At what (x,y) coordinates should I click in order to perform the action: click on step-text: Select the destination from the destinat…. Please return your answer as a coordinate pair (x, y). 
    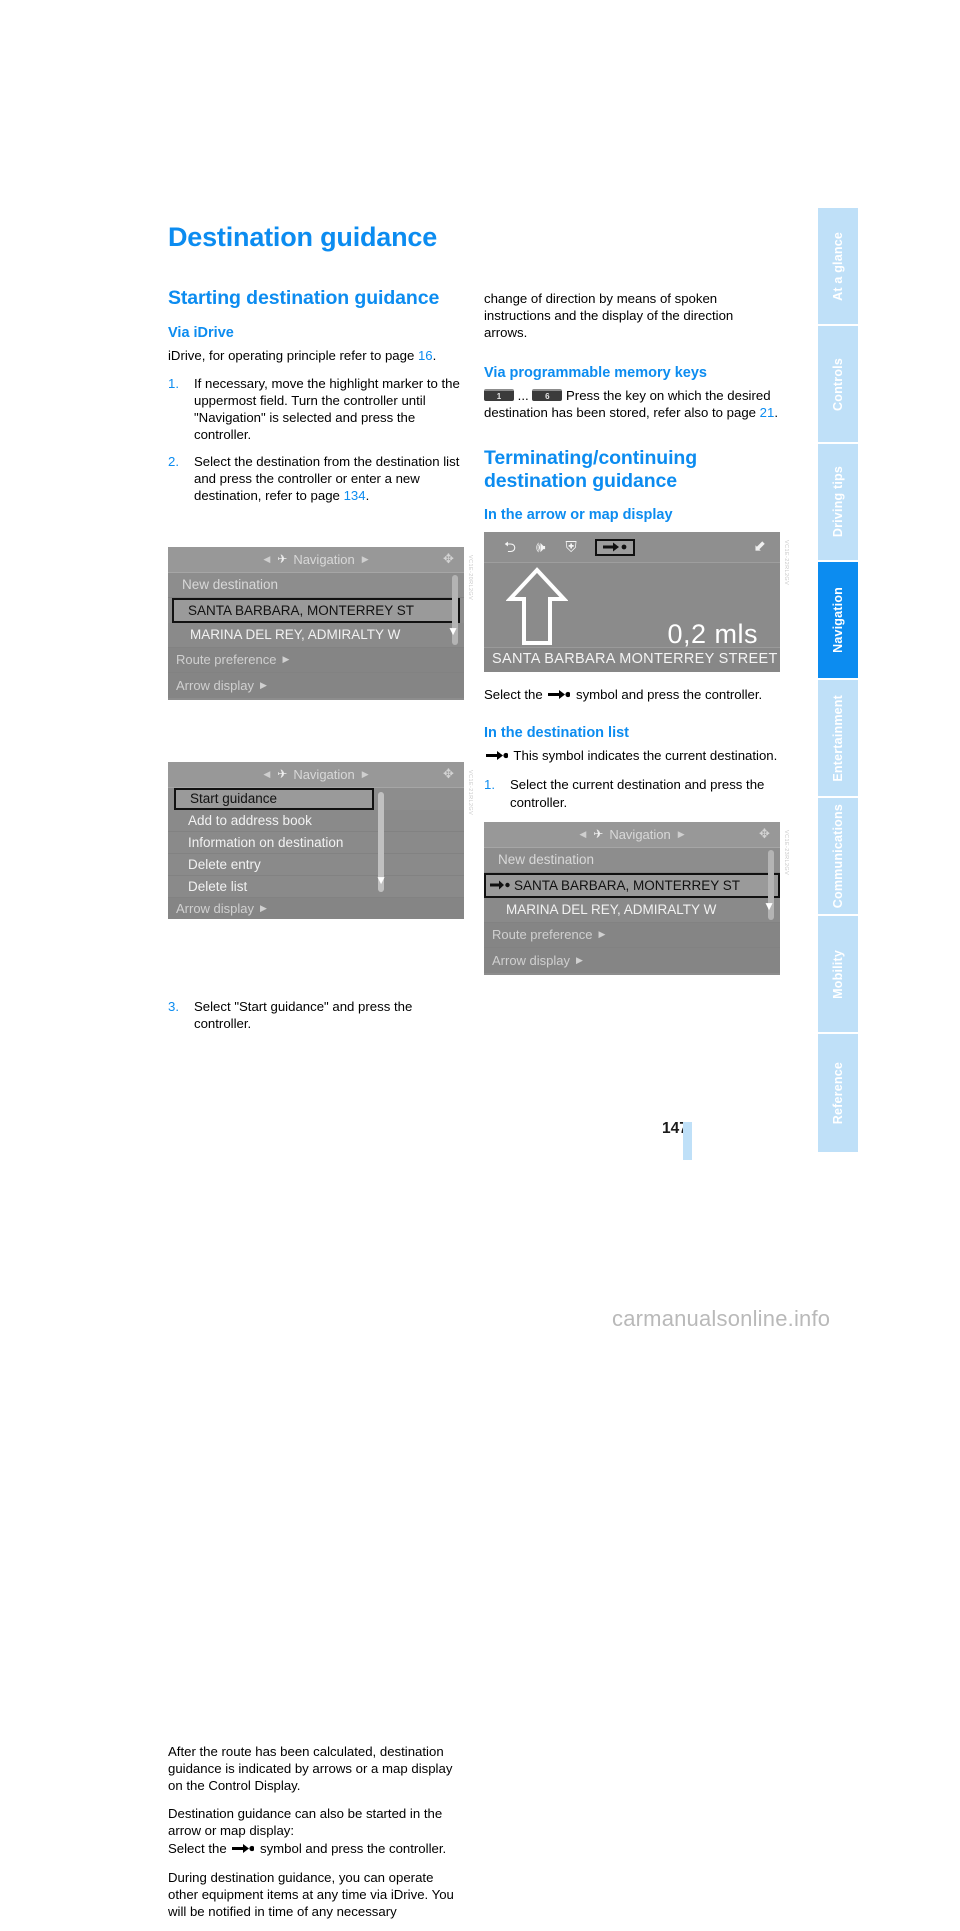
    Looking at the image, I should click on (327, 478).